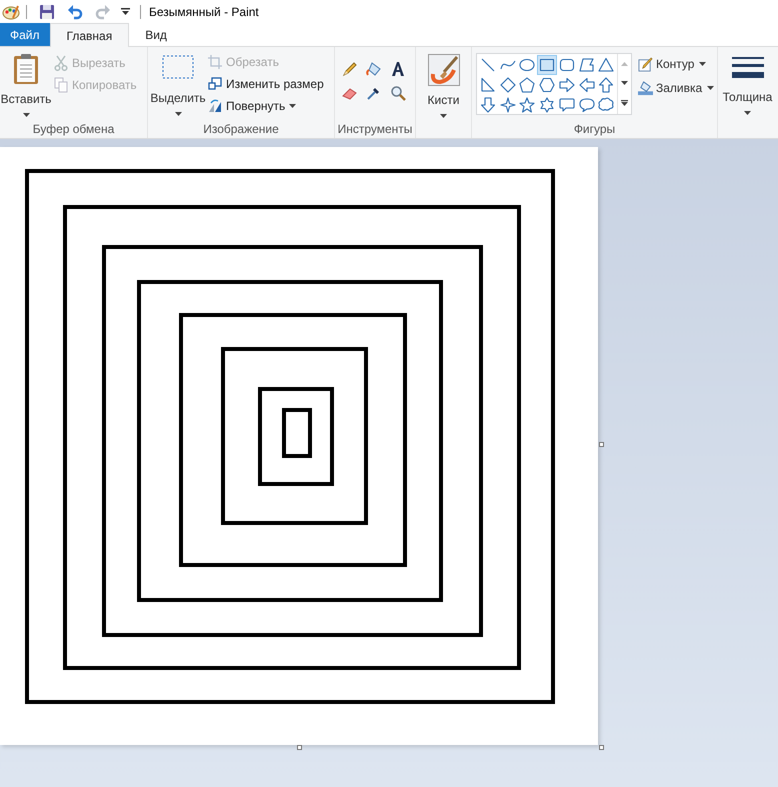 The height and width of the screenshot is (787, 778). I want to click on magnifier-icon, so click(398, 93).